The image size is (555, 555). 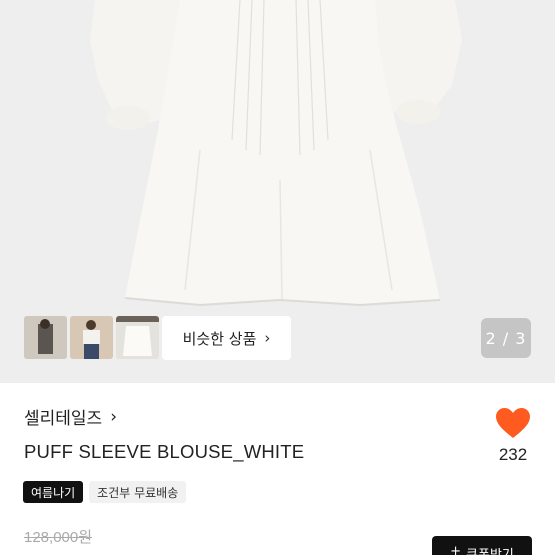 What do you see at coordinates (53, 492) in the screenshot?
I see `summer-badge: 여름나기` at bounding box center [53, 492].